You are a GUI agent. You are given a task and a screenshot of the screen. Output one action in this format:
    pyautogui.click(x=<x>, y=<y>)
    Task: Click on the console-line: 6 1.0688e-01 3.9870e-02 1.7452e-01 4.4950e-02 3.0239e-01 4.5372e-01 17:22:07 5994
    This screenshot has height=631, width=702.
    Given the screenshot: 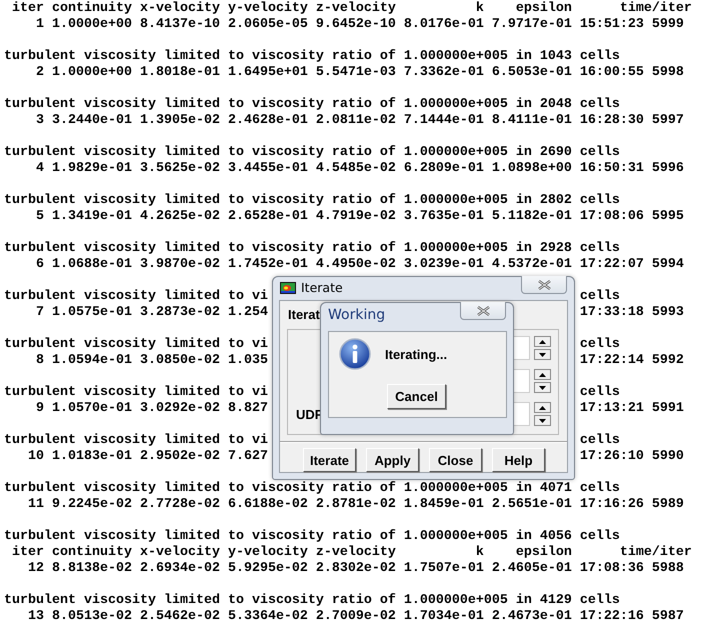 What is the action you would take?
    pyautogui.click(x=359, y=265)
    